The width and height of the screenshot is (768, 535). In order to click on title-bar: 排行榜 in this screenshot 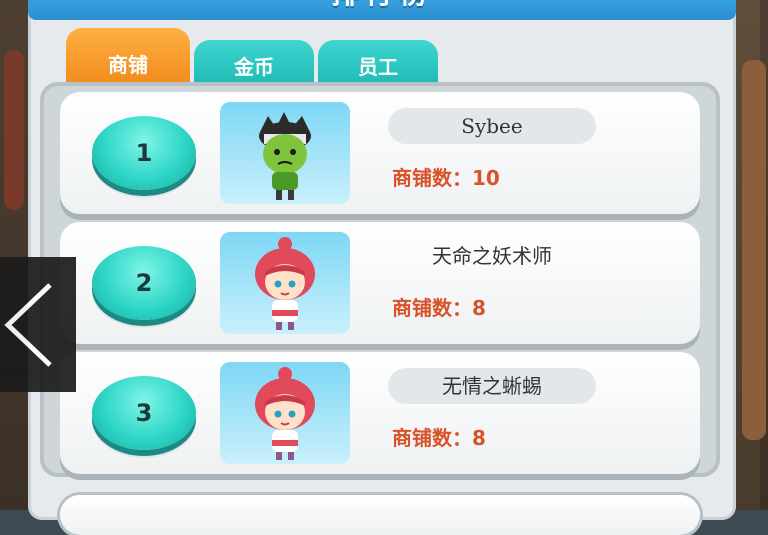, I will do `click(382, 10)`.